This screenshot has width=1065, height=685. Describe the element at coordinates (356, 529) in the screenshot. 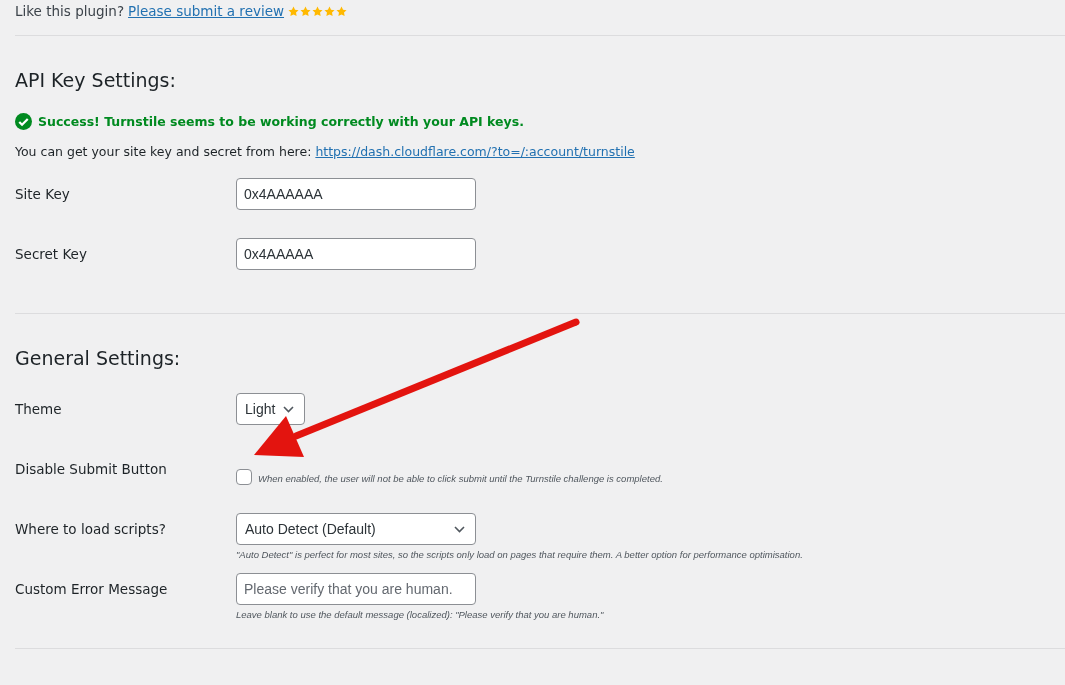

I see `select-dropdown: Auto Detect (Default)` at that location.